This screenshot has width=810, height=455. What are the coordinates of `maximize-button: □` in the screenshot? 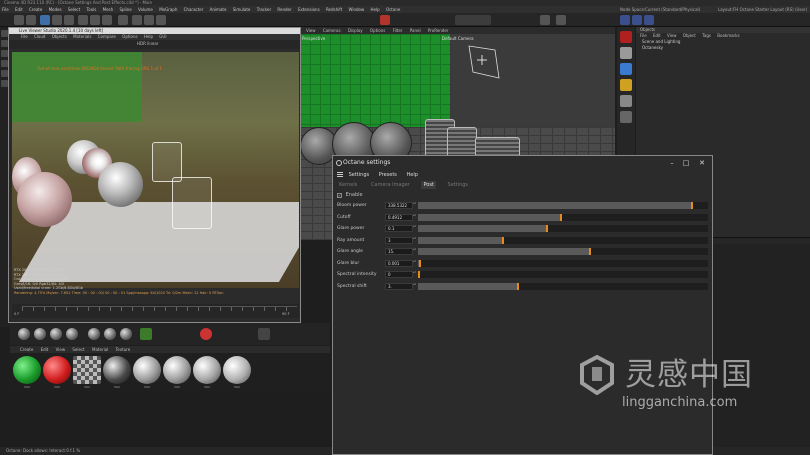 It's located at (686, 163).